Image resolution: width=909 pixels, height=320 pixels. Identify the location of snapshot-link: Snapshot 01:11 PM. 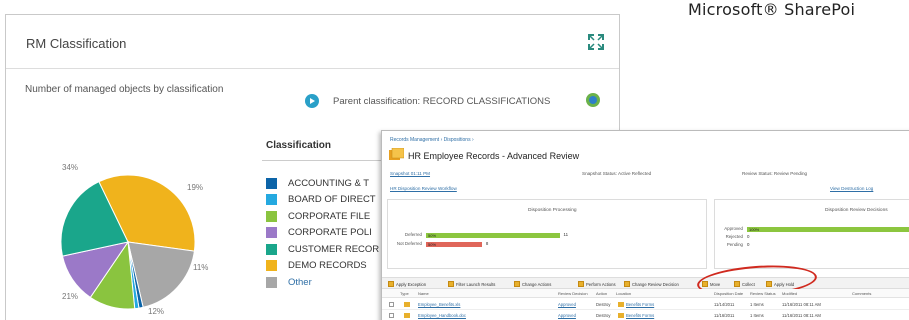
(410, 173).